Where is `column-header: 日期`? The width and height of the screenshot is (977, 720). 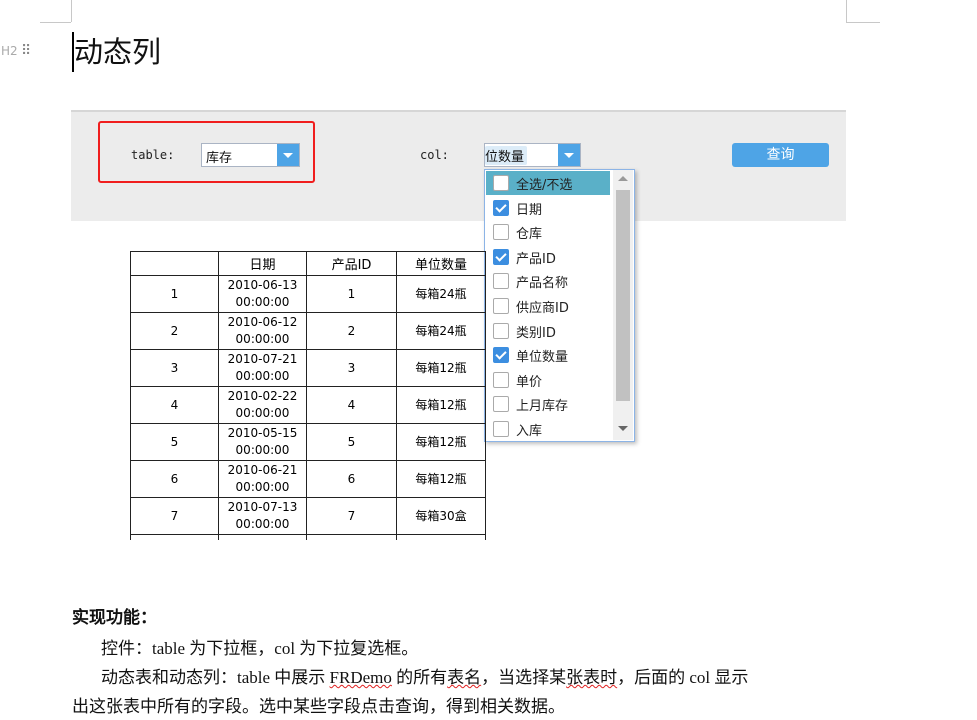
column-header: 日期 is located at coordinates (262, 263).